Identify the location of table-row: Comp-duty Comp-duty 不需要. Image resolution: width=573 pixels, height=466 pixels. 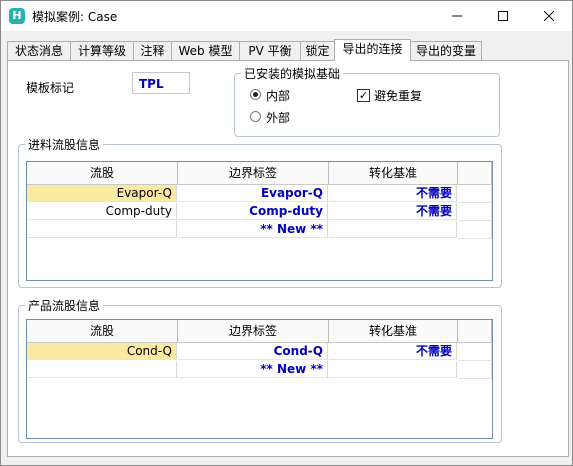
(259, 212).